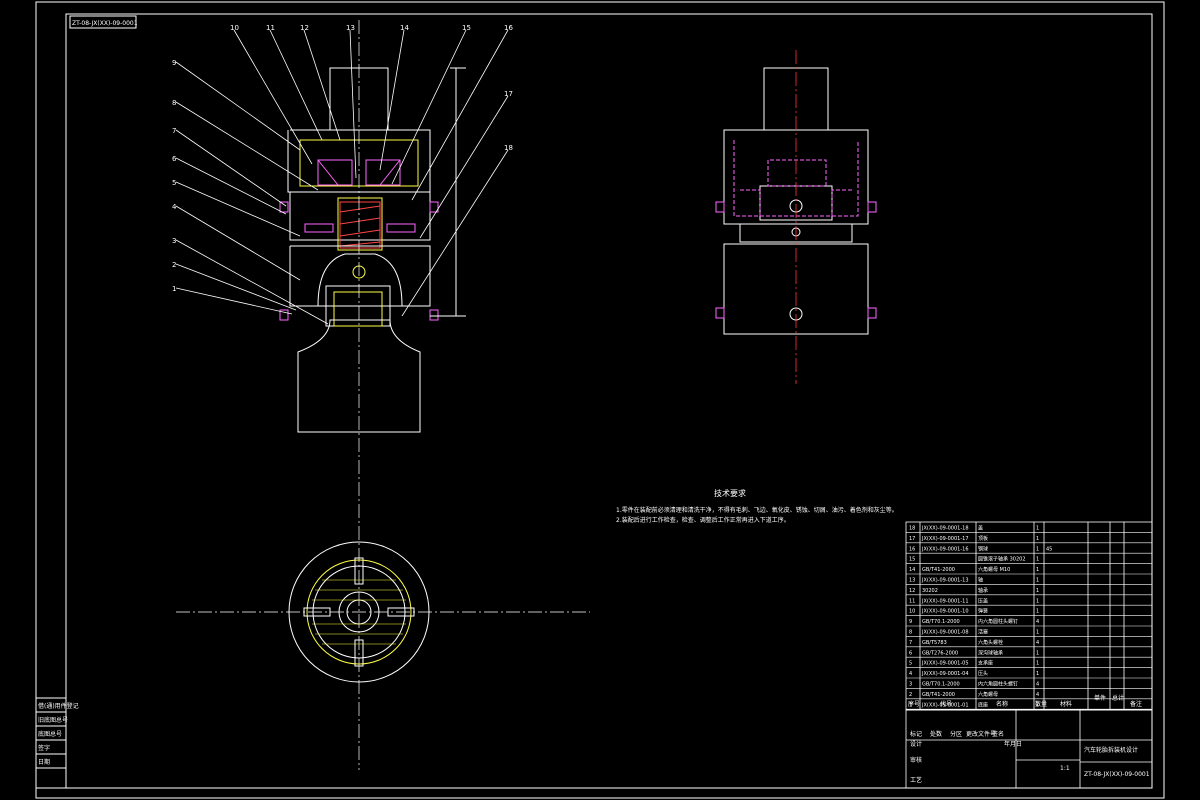 This screenshot has width=1200, height=800. What do you see at coordinates (174, 207) in the screenshot?
I see `label-4: 4` at bounding box center [174, 207].